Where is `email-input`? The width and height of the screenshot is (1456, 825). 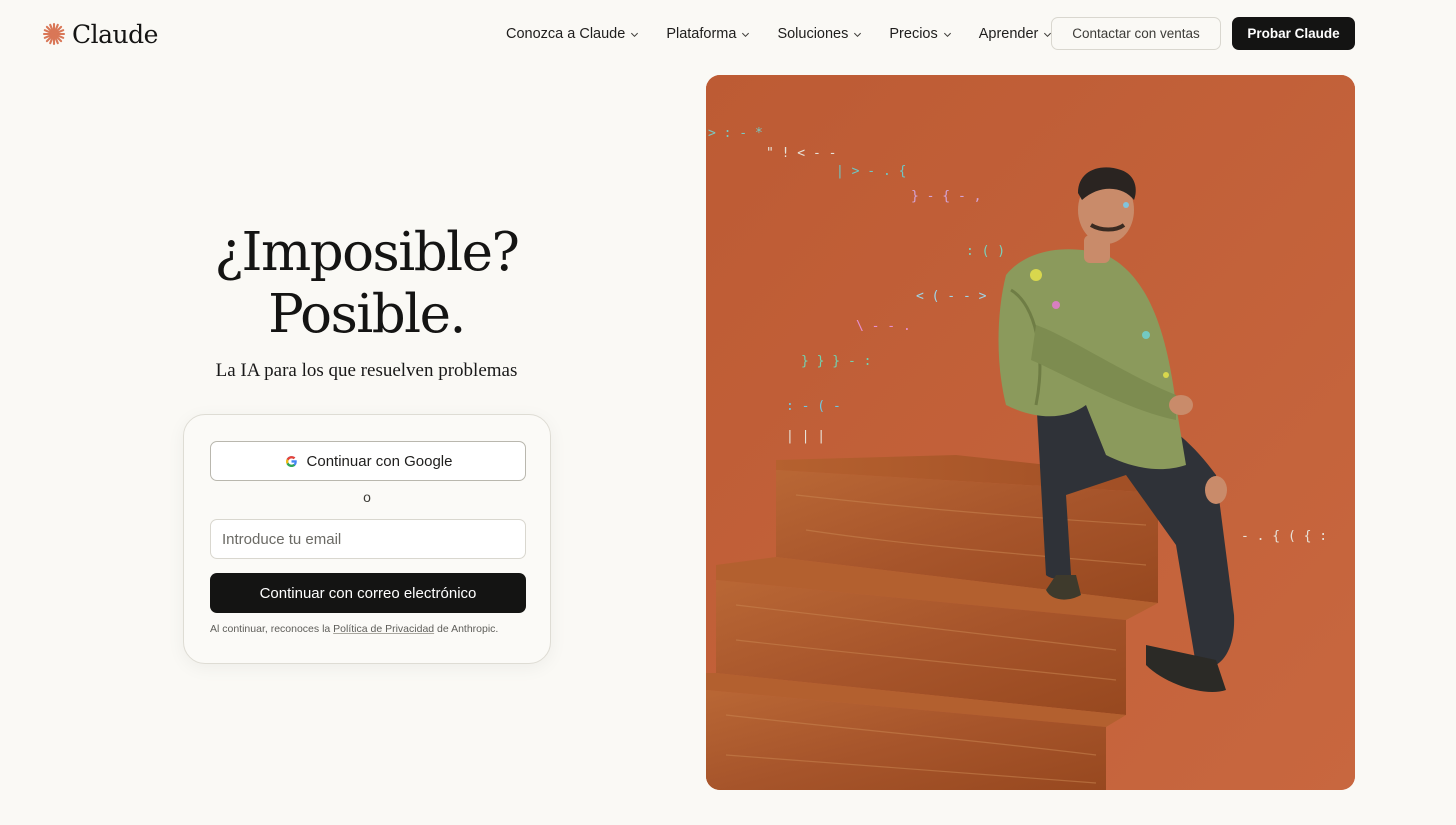 email-input is located at coordinates (368, 539).